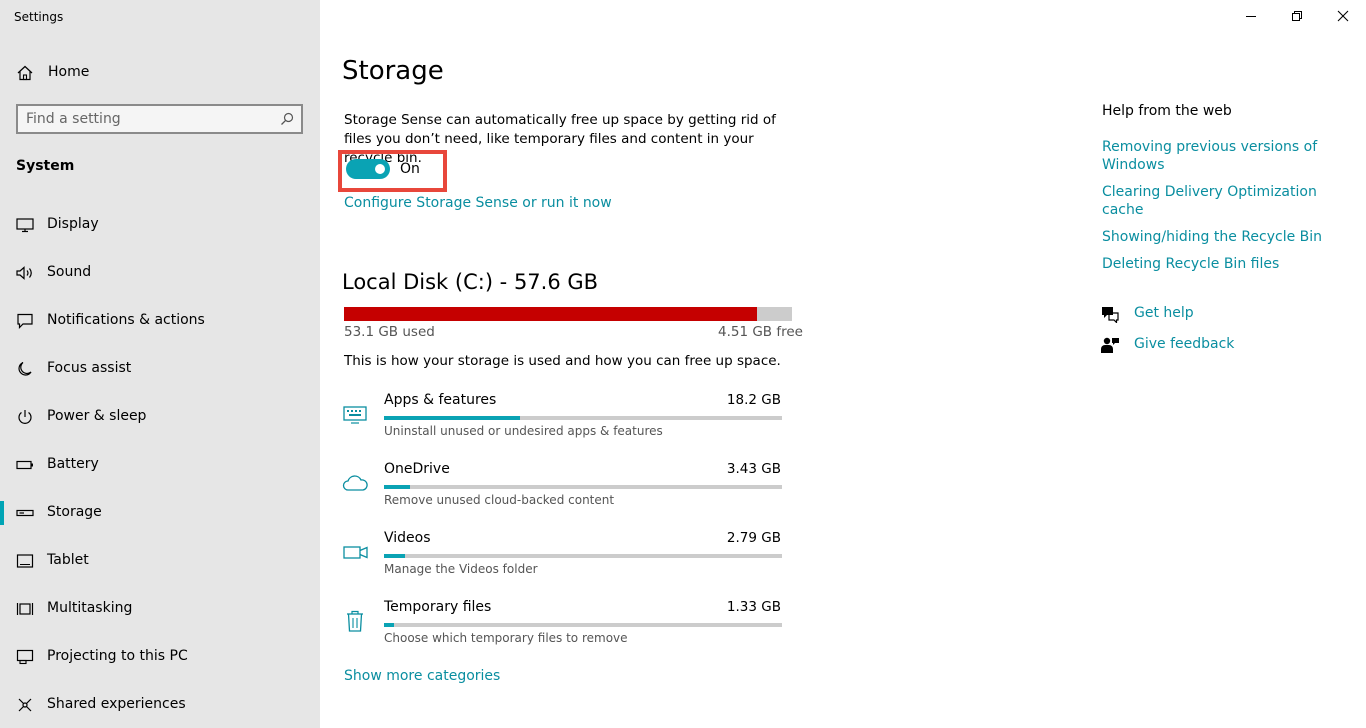 The image size is (1366, 728). I want to click on storage-icon, so click(25, 513).